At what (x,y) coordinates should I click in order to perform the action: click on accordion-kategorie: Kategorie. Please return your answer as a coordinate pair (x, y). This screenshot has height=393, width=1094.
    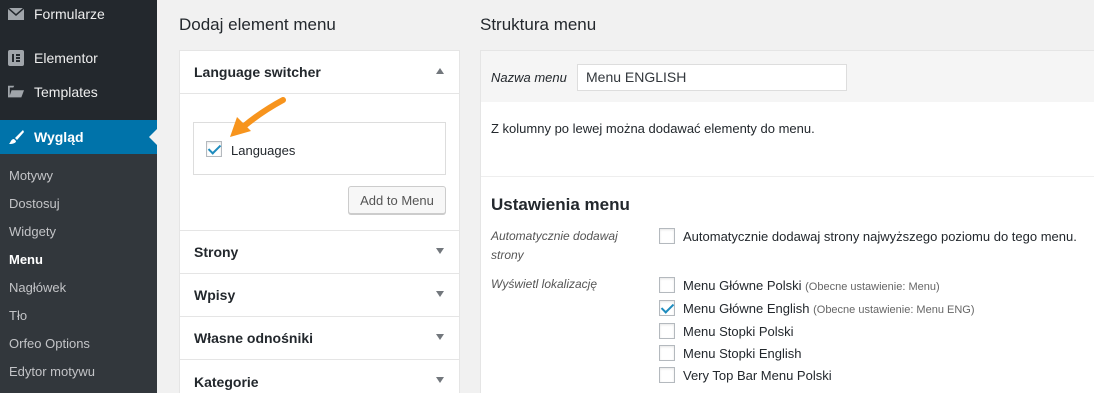
    Looking at the image, I should click on (319, 376).